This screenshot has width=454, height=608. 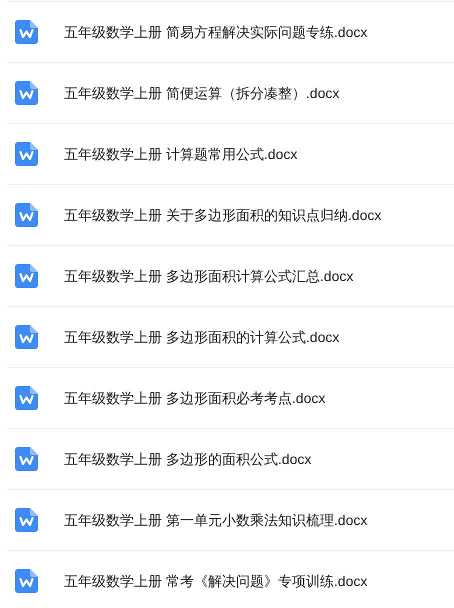 What do you see at coordinates (216, 32) in the screenshot?
I see `file-name: 五年级数学上册 简易方程解决实际问题专练.docx` at bounding box center [216, 32].